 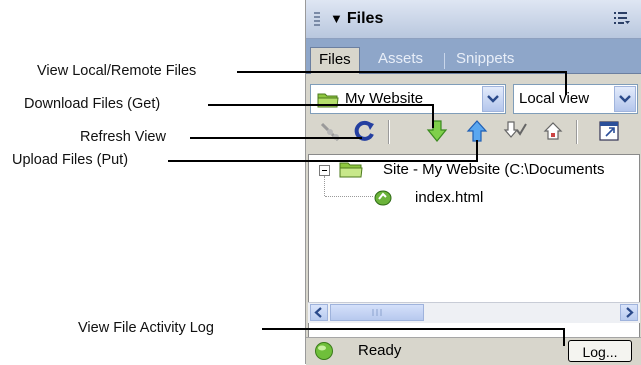 What do you see at coordinates (380, 350) in the screenshot?
I see `status-text: Ready` at bounding box center [380, 350].